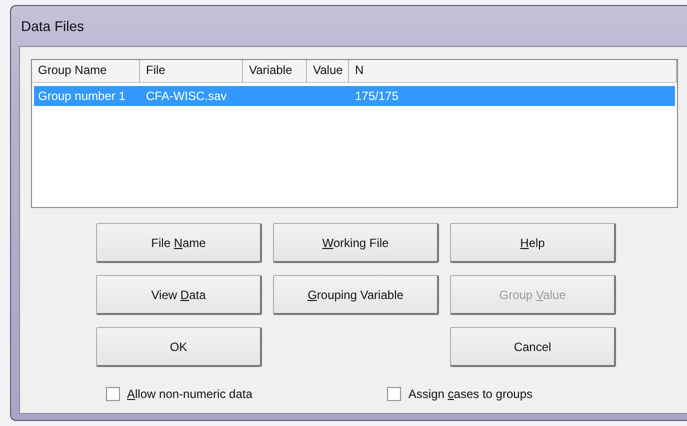 This screenshot has width=687, height=426. I want to click on table-cell: CFA-WISC.sav, so click(186, 96).